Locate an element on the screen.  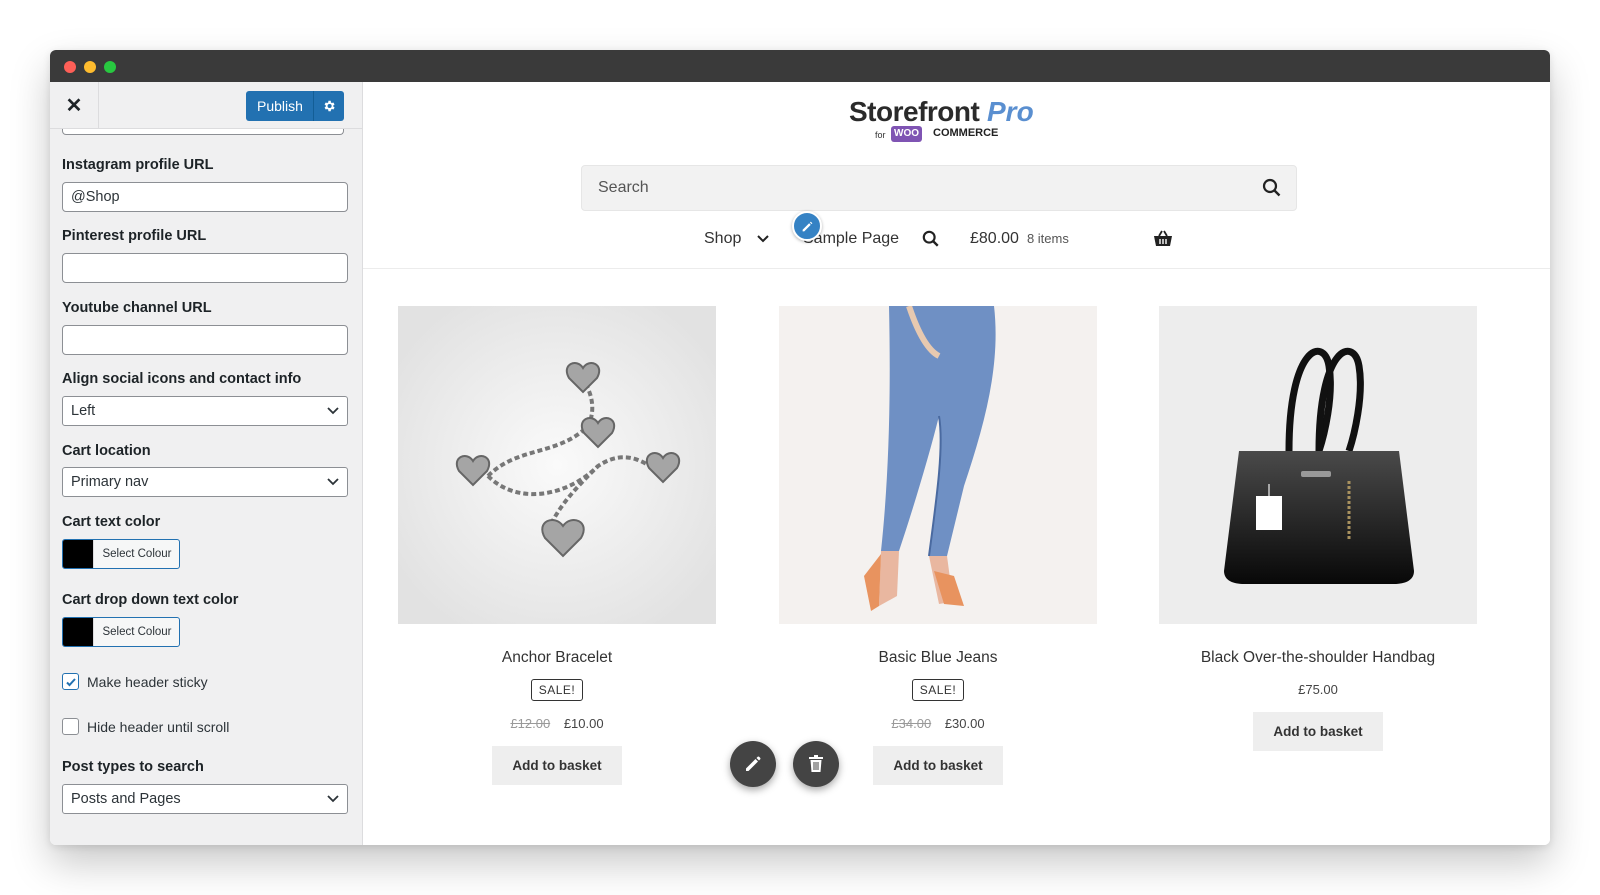
logo-title: Storefront is located at coordinates (914, 111).